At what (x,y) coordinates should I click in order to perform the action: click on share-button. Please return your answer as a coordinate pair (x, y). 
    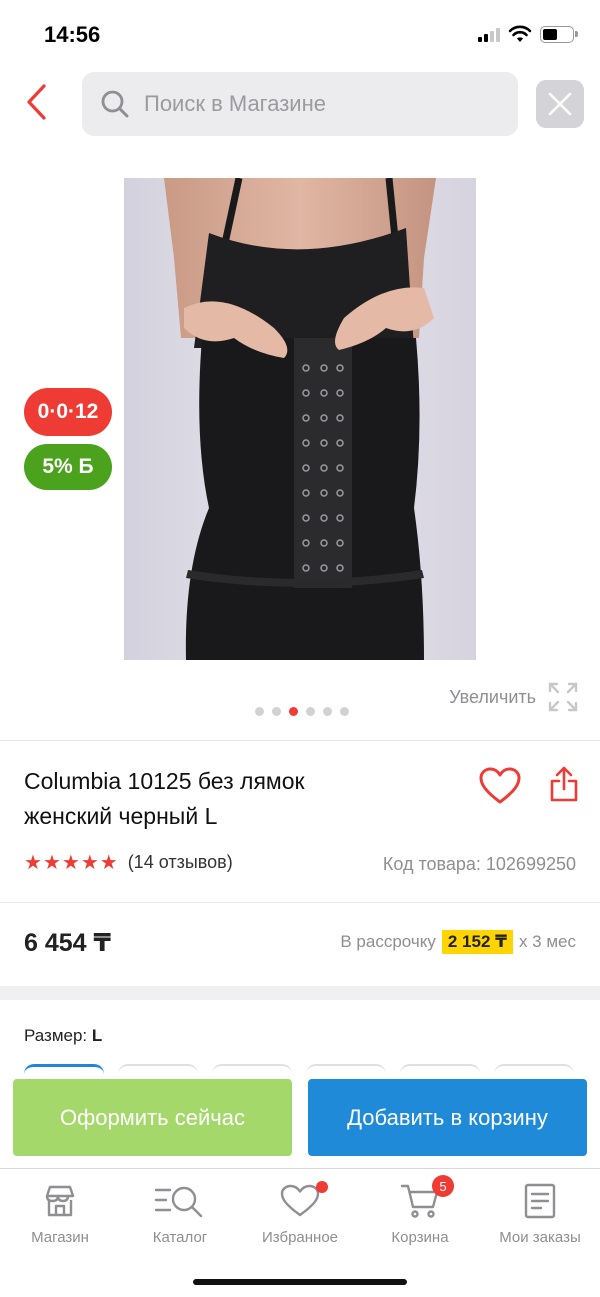
    Looking at the image, I should click on (564, 784).